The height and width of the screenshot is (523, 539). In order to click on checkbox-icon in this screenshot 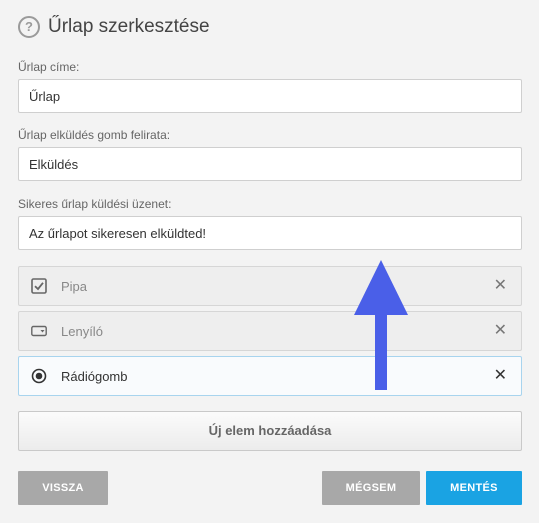, I will do `click(39, 286)`.